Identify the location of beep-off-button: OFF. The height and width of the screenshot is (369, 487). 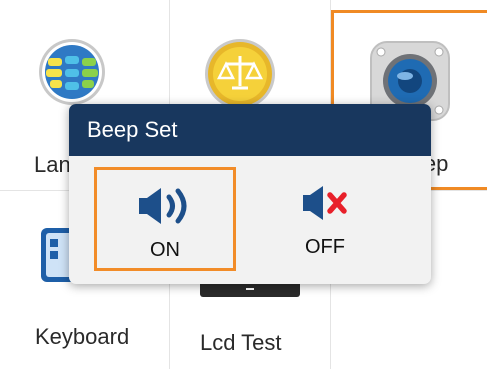
(325, 219).